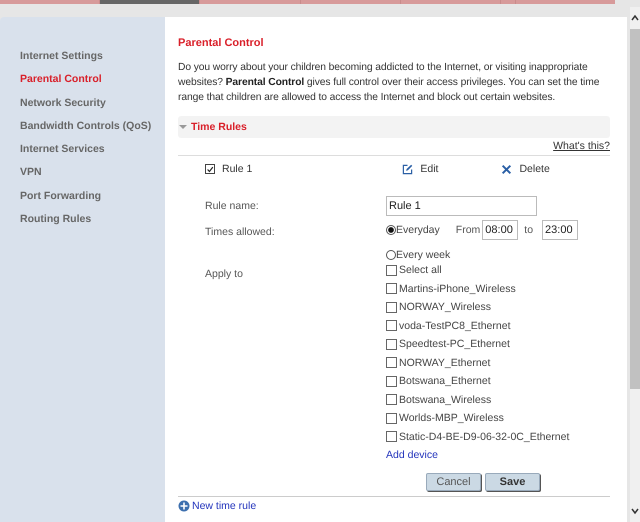  What do you see at coordinates (468, 230) in the screenshot?
I see `from-label: From` at bounding box center [468, 230].